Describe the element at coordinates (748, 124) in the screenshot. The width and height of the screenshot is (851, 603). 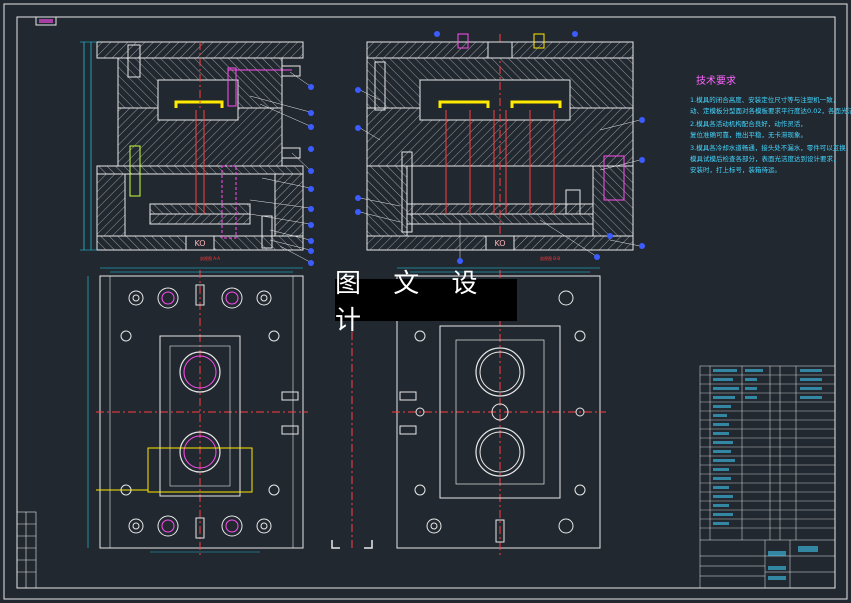
I see `tech-requirement-line: 2.模具各活动机构配合良好，动作灵活，` at that location.